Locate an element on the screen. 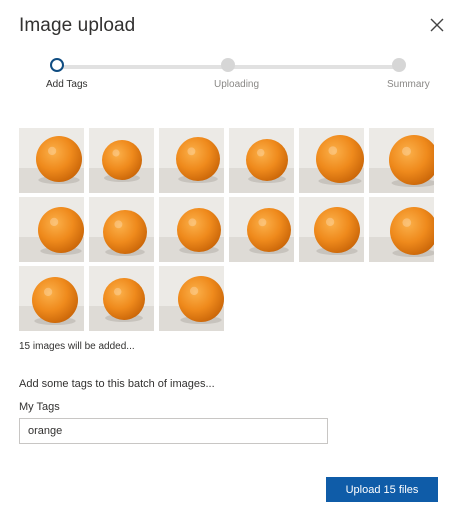  dialog-title: Image upload is located at coordinates (77, 25).